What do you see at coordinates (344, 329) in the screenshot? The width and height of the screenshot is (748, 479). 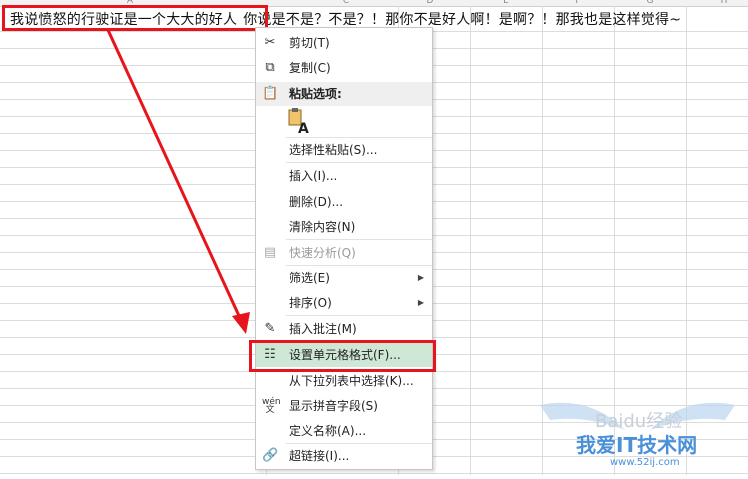 I see `menu-item-insert-comment: ✎ 插入批注(M)` at bounding box center [344, 329].